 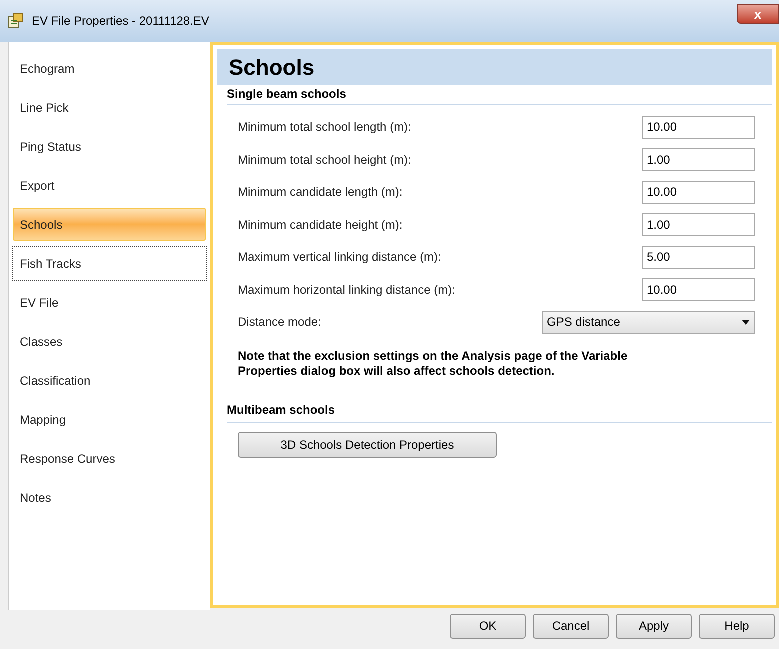 What do you see at coordinates (321, 193) in the screenshot?
I see `field-label: Minimum candidate length (m):` at bounding box center [321, 193].